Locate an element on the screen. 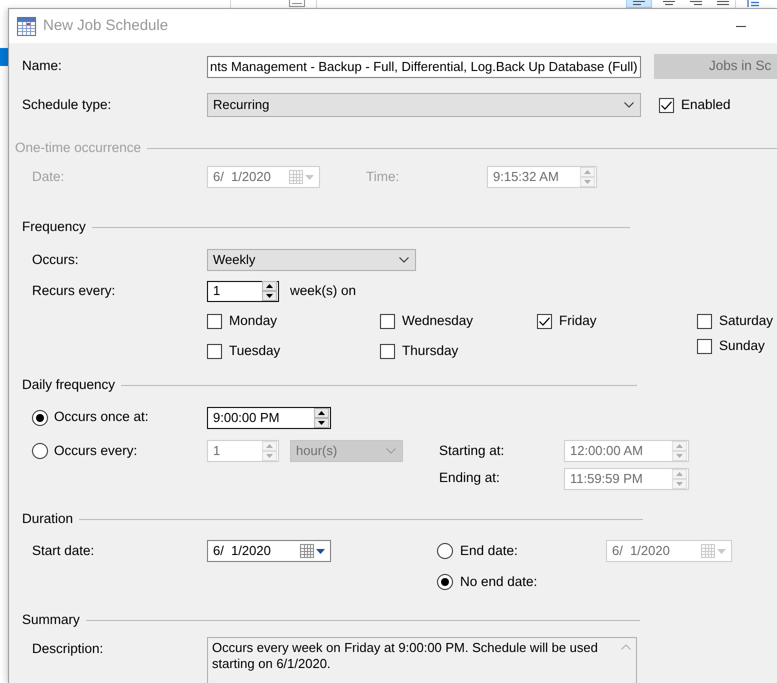  checkbox-label: Monday is located at coordinates (253, 321).